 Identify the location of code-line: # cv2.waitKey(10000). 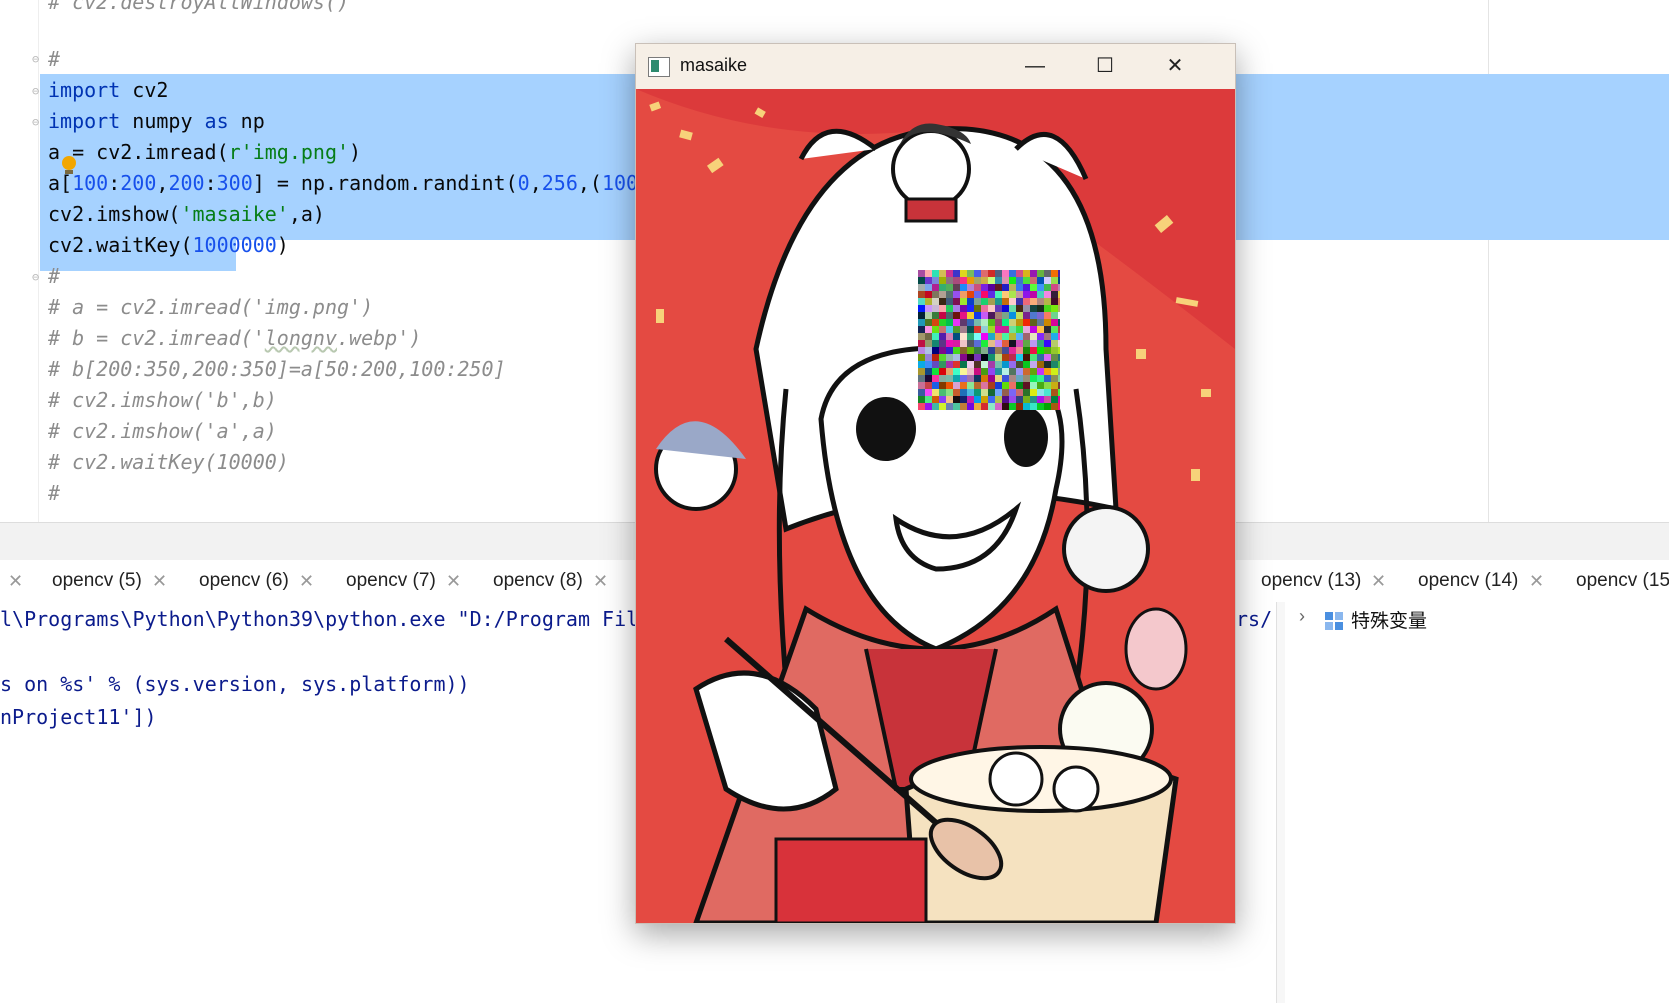
(168, 462).